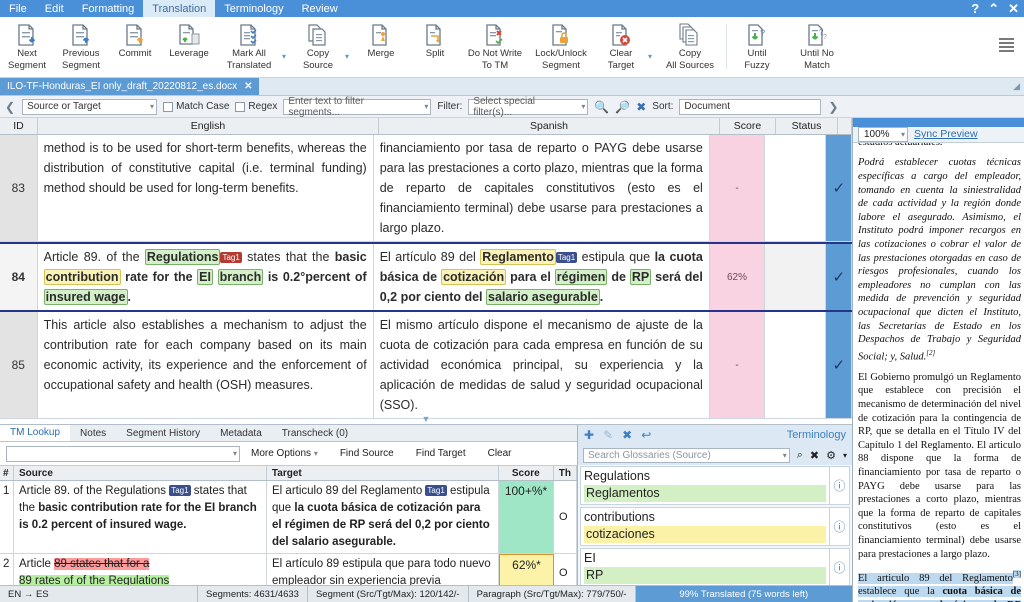  Describe the element at coordinates (807, 126) in the screenshot. I see `column-header-status: Status` at that location.